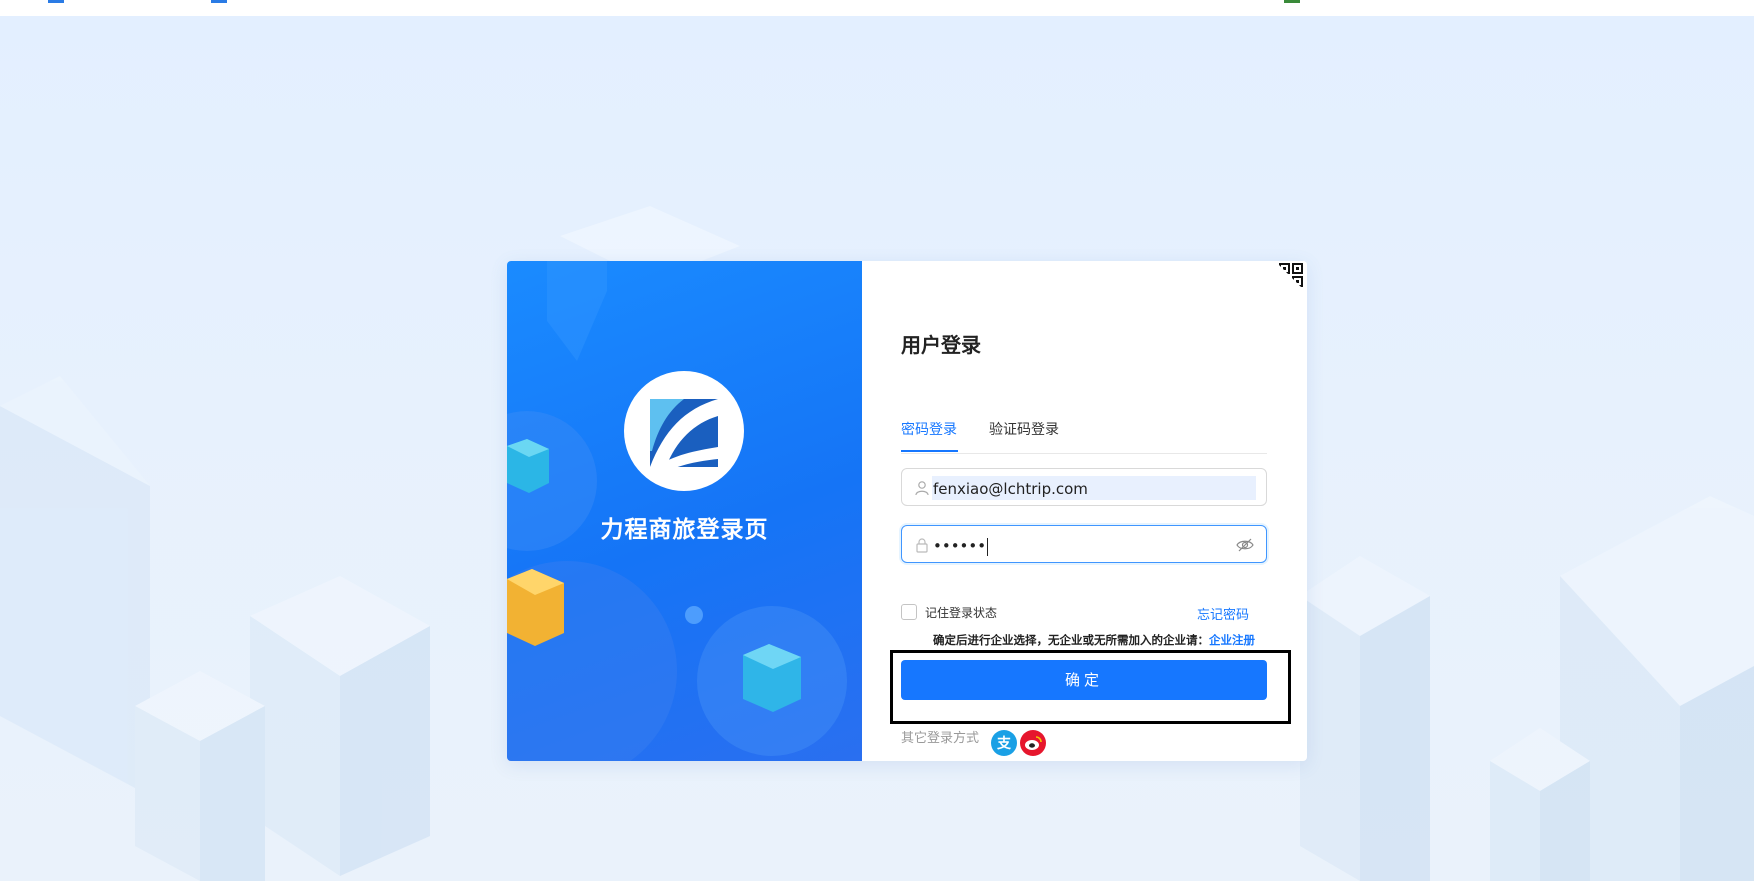 This screenshot has height=881, width=1754. I want to click on enterprise-notice: 确定后进行企业选择，无企业或无所需加入的企业请：企业注册, so click(1094, 640).